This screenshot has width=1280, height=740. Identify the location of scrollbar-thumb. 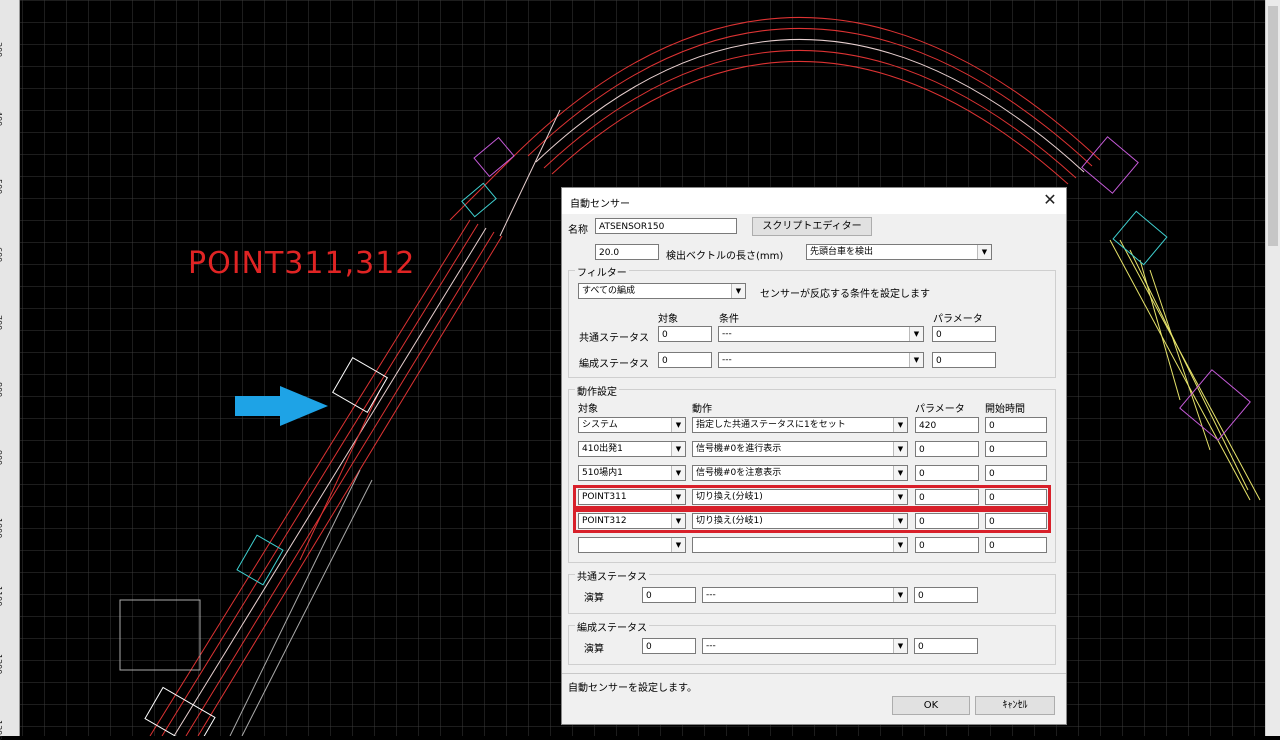
(1273, 126).